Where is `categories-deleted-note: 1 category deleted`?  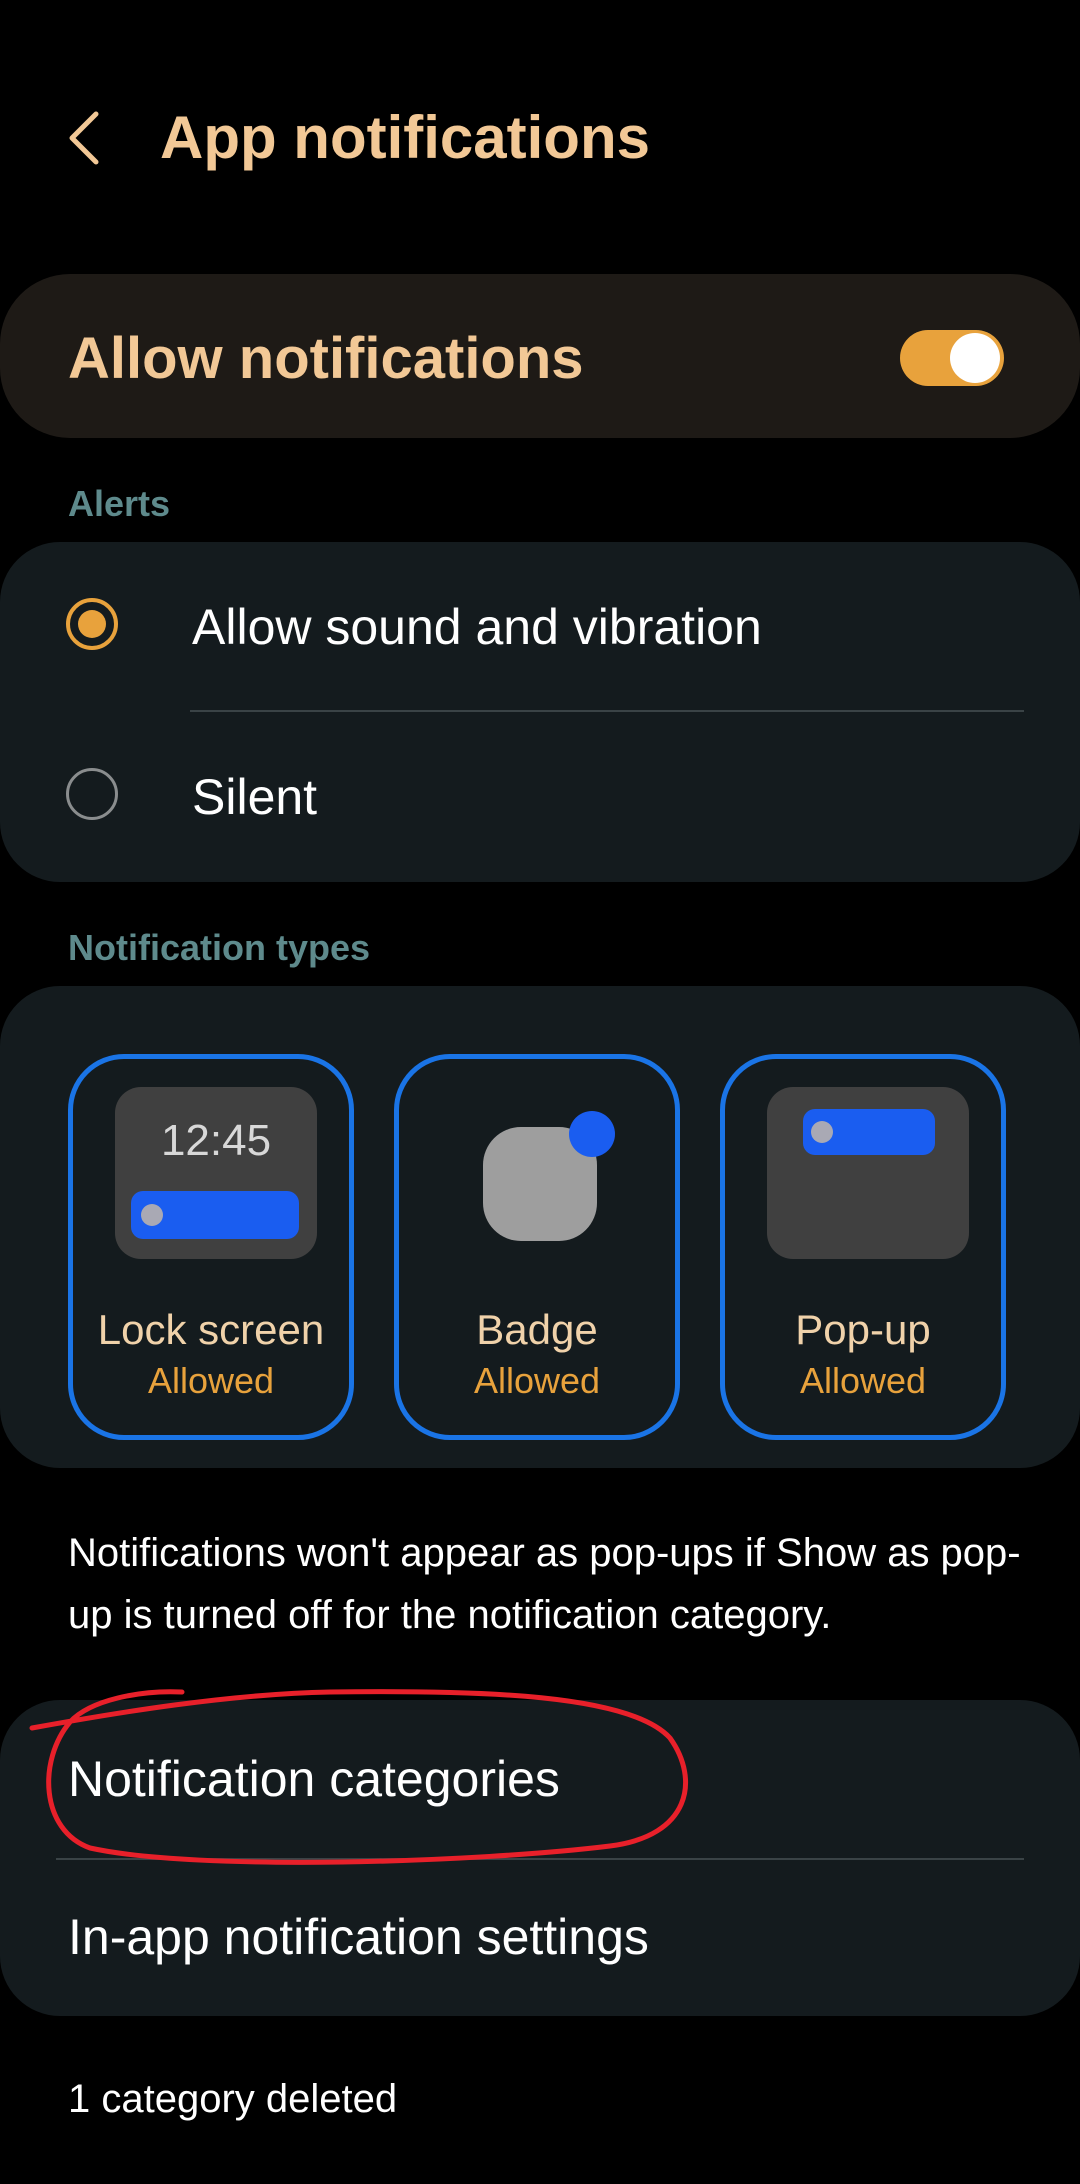
categories-deleted-note: 1 category deleted is located at coordinates (233, 2099).